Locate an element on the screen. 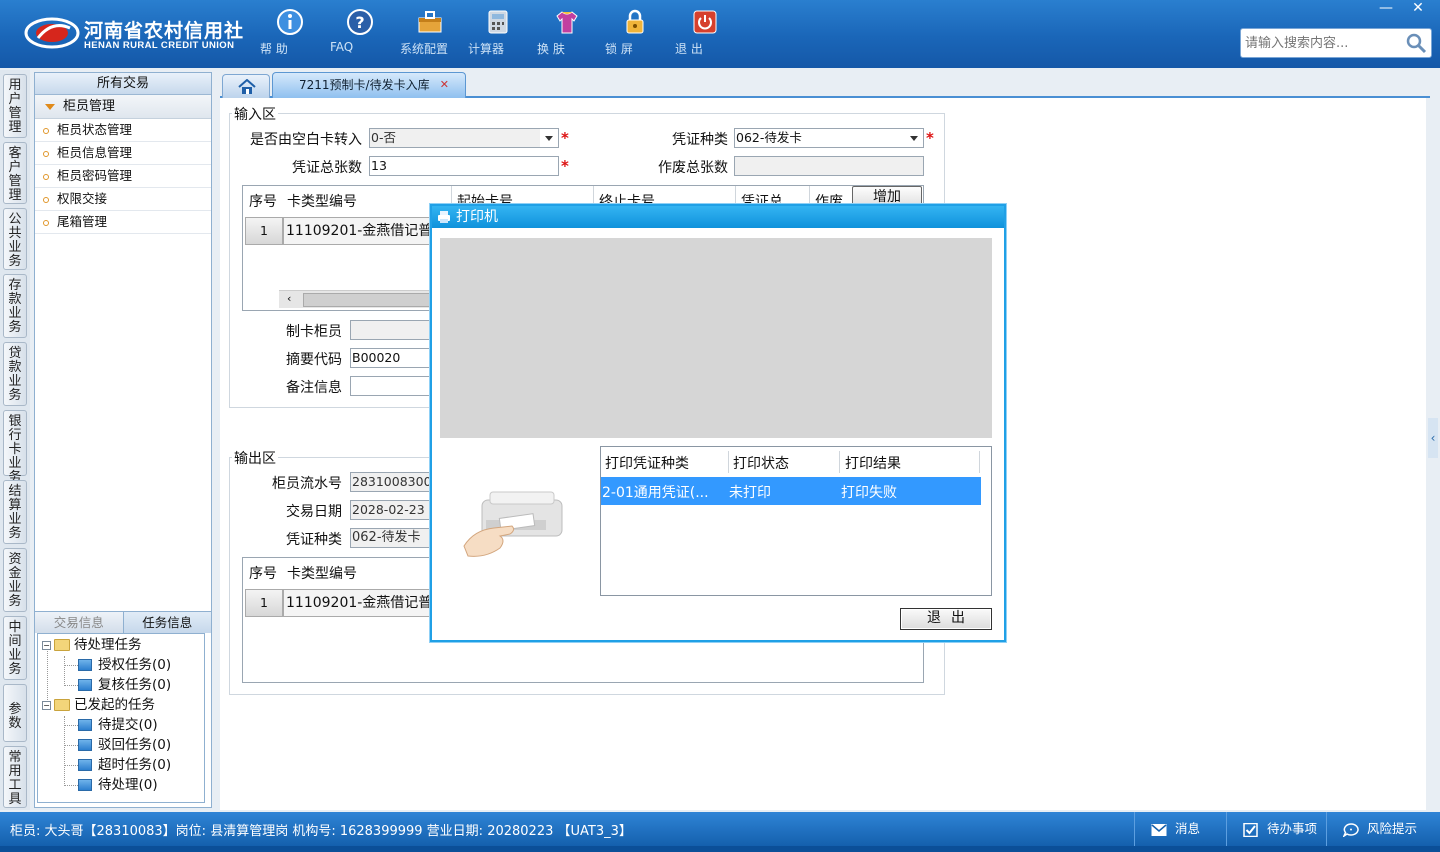 This screenshot has height=852, width=1440. print-job-row: 2-01通用凭证(... 未打印 打印失败 is located at coordinates (791, 491).